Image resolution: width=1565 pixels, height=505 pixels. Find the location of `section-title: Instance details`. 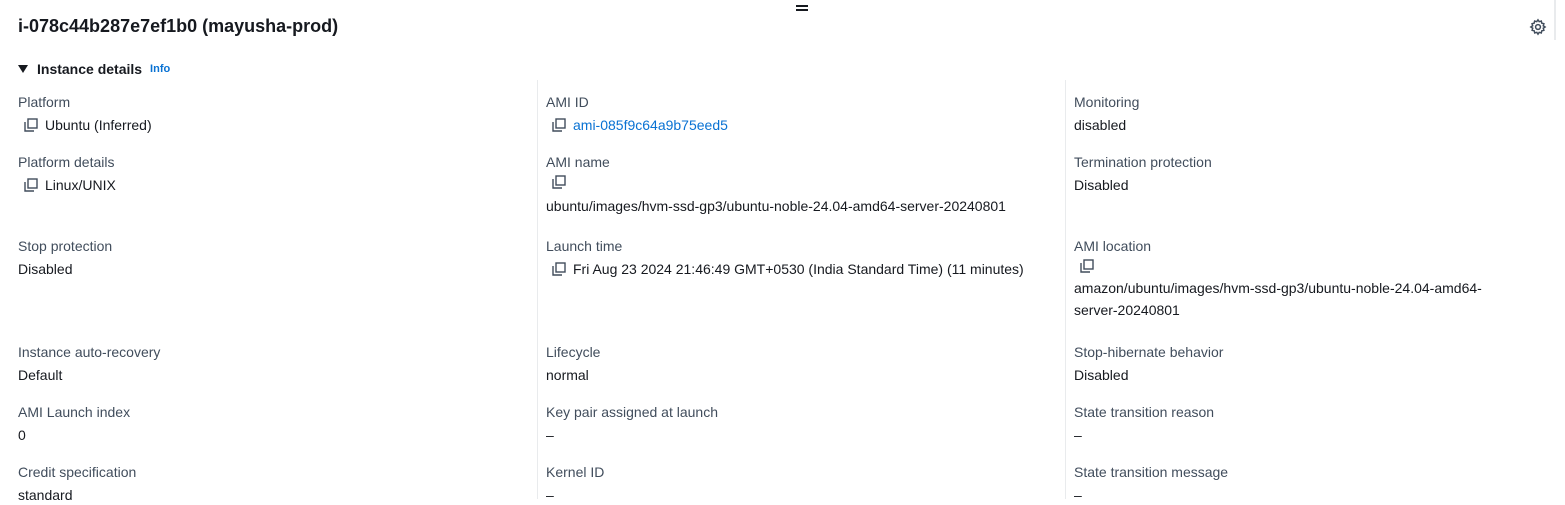

section-title: Instance details is located at coordinates (90, 69).